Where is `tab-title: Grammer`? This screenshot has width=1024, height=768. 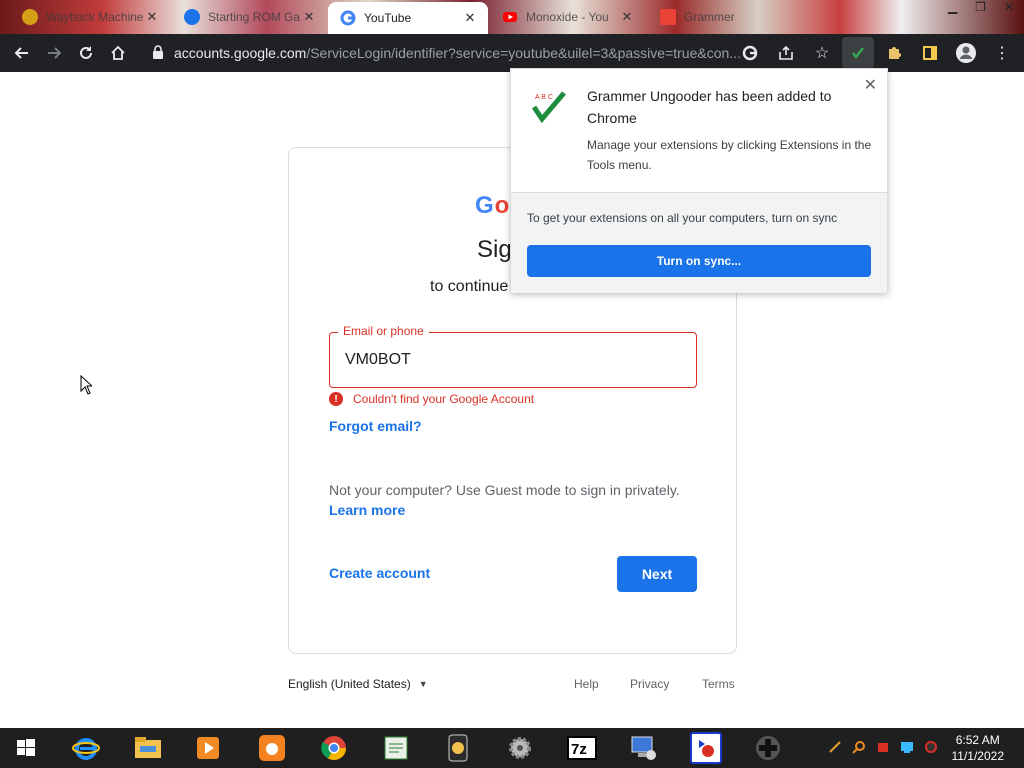 tab-title: Grammer is located at coordinates (709, 17).